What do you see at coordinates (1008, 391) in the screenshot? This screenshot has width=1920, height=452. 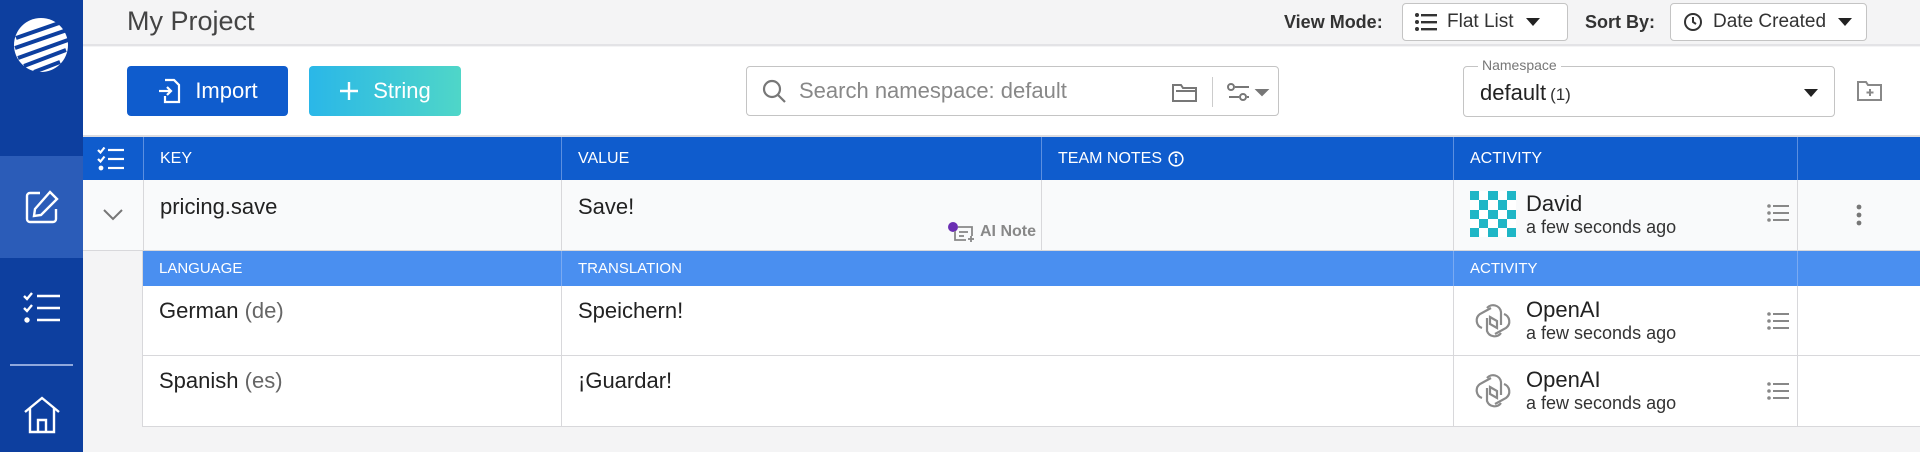 I see `translation-cell: ¡Guardar!` at bounding box center [1008, 391].